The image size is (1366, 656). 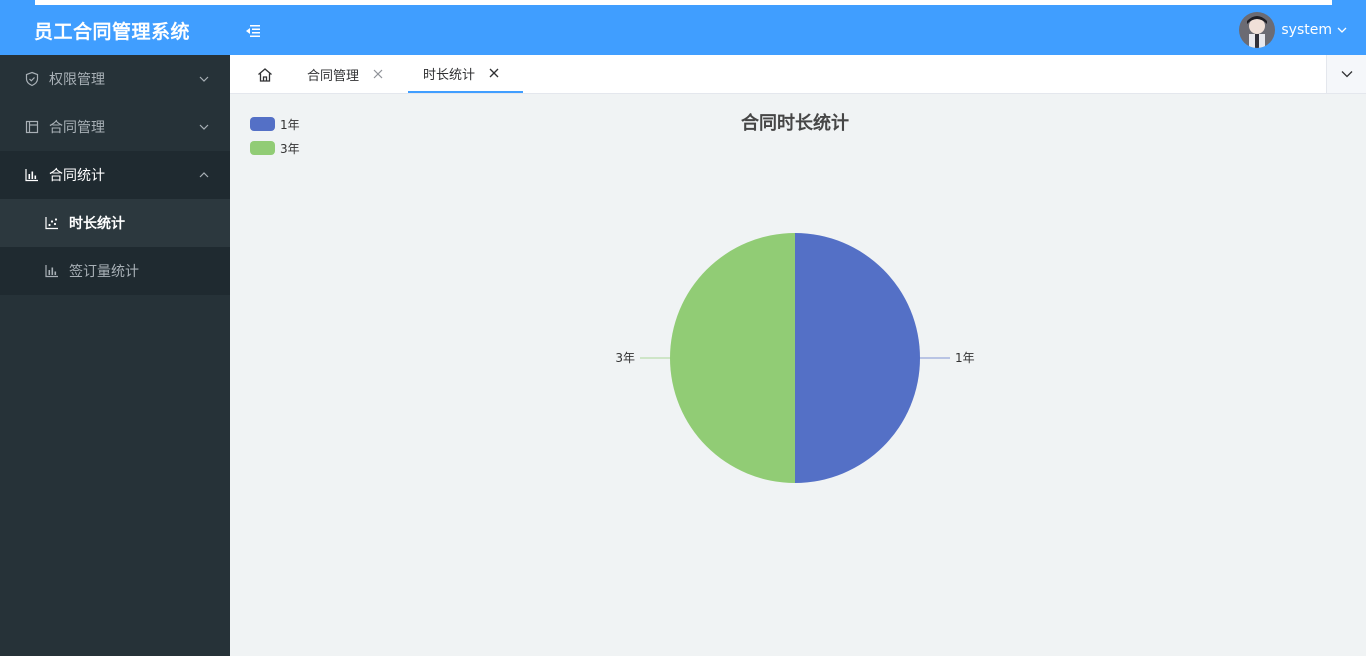 What do you see at coordinates (77, 176) in the screenshot?
I see `sidebar-item-label: 合同统计` at bounding box center [77, 176].